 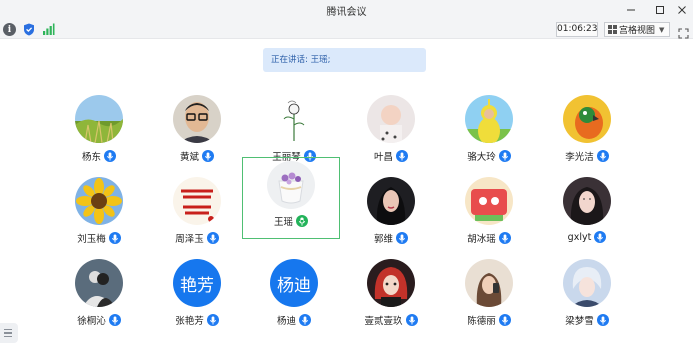 I want to click on participant-tile: 陈德丽, so click(x=490, y=300).